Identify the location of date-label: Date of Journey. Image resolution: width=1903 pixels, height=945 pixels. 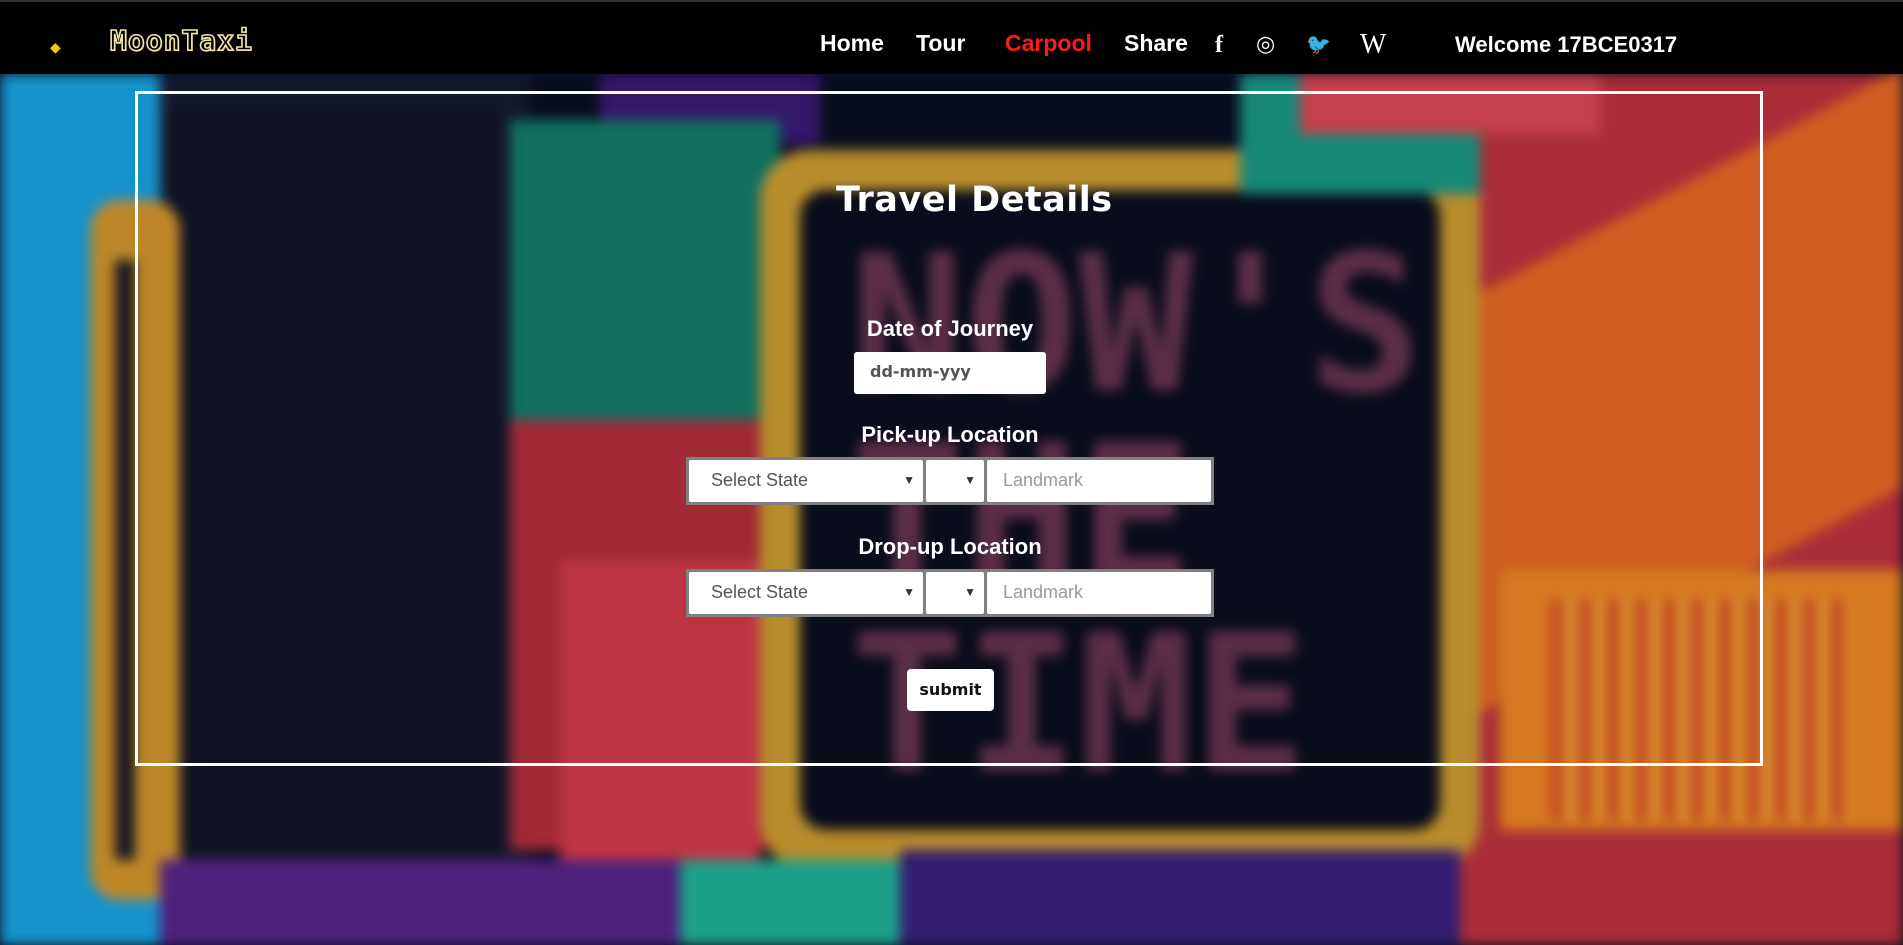
(950, 328).